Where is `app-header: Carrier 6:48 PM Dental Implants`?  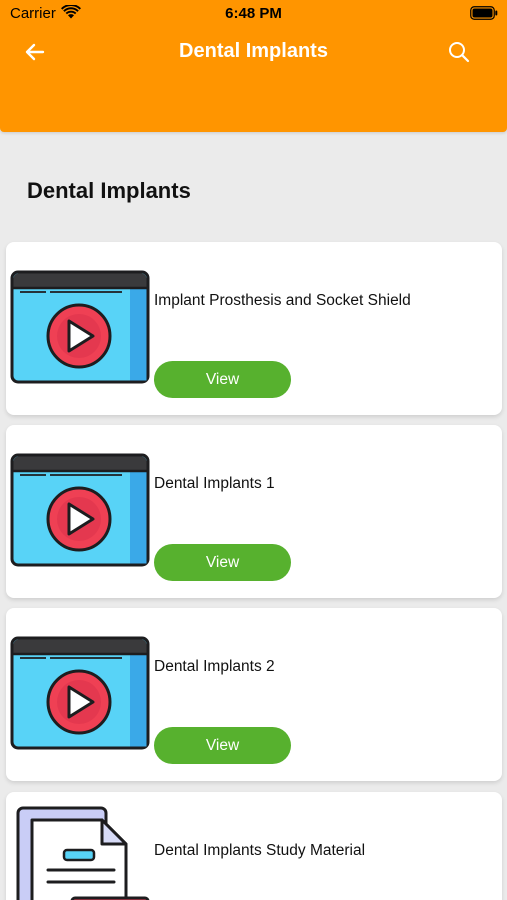 app-header: Carrier 6:48 PM Dental Implants is located at coordinates (253, 66).